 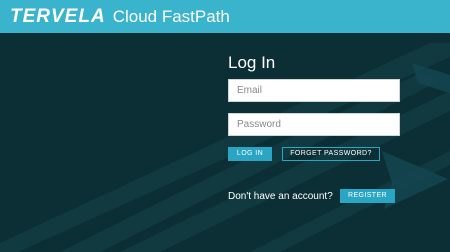 I want to click on signup-prompt: Don't have an account?, so click(x=280, y=196).